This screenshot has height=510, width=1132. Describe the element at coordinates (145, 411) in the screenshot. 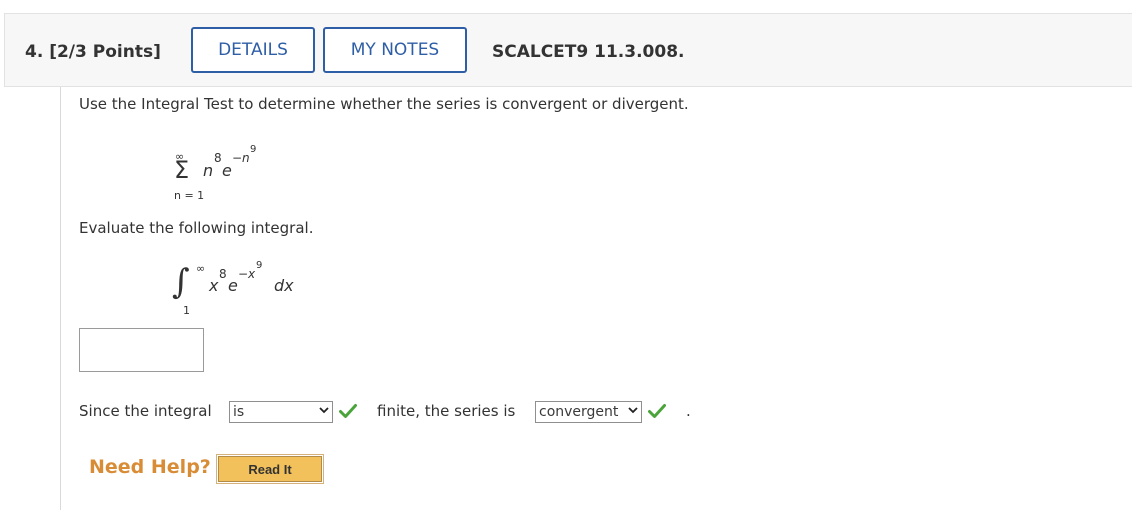

I see `since-integral-text: Since the integral` at that location.